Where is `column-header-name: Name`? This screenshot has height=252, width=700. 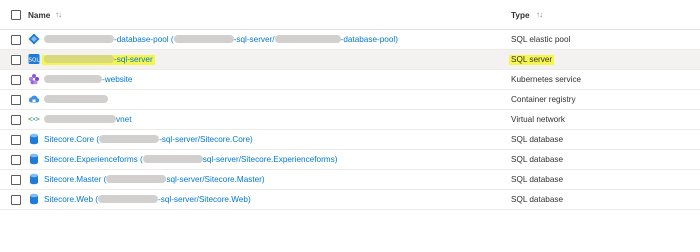 column-header-name: Name is located at coordinates (39, 15).